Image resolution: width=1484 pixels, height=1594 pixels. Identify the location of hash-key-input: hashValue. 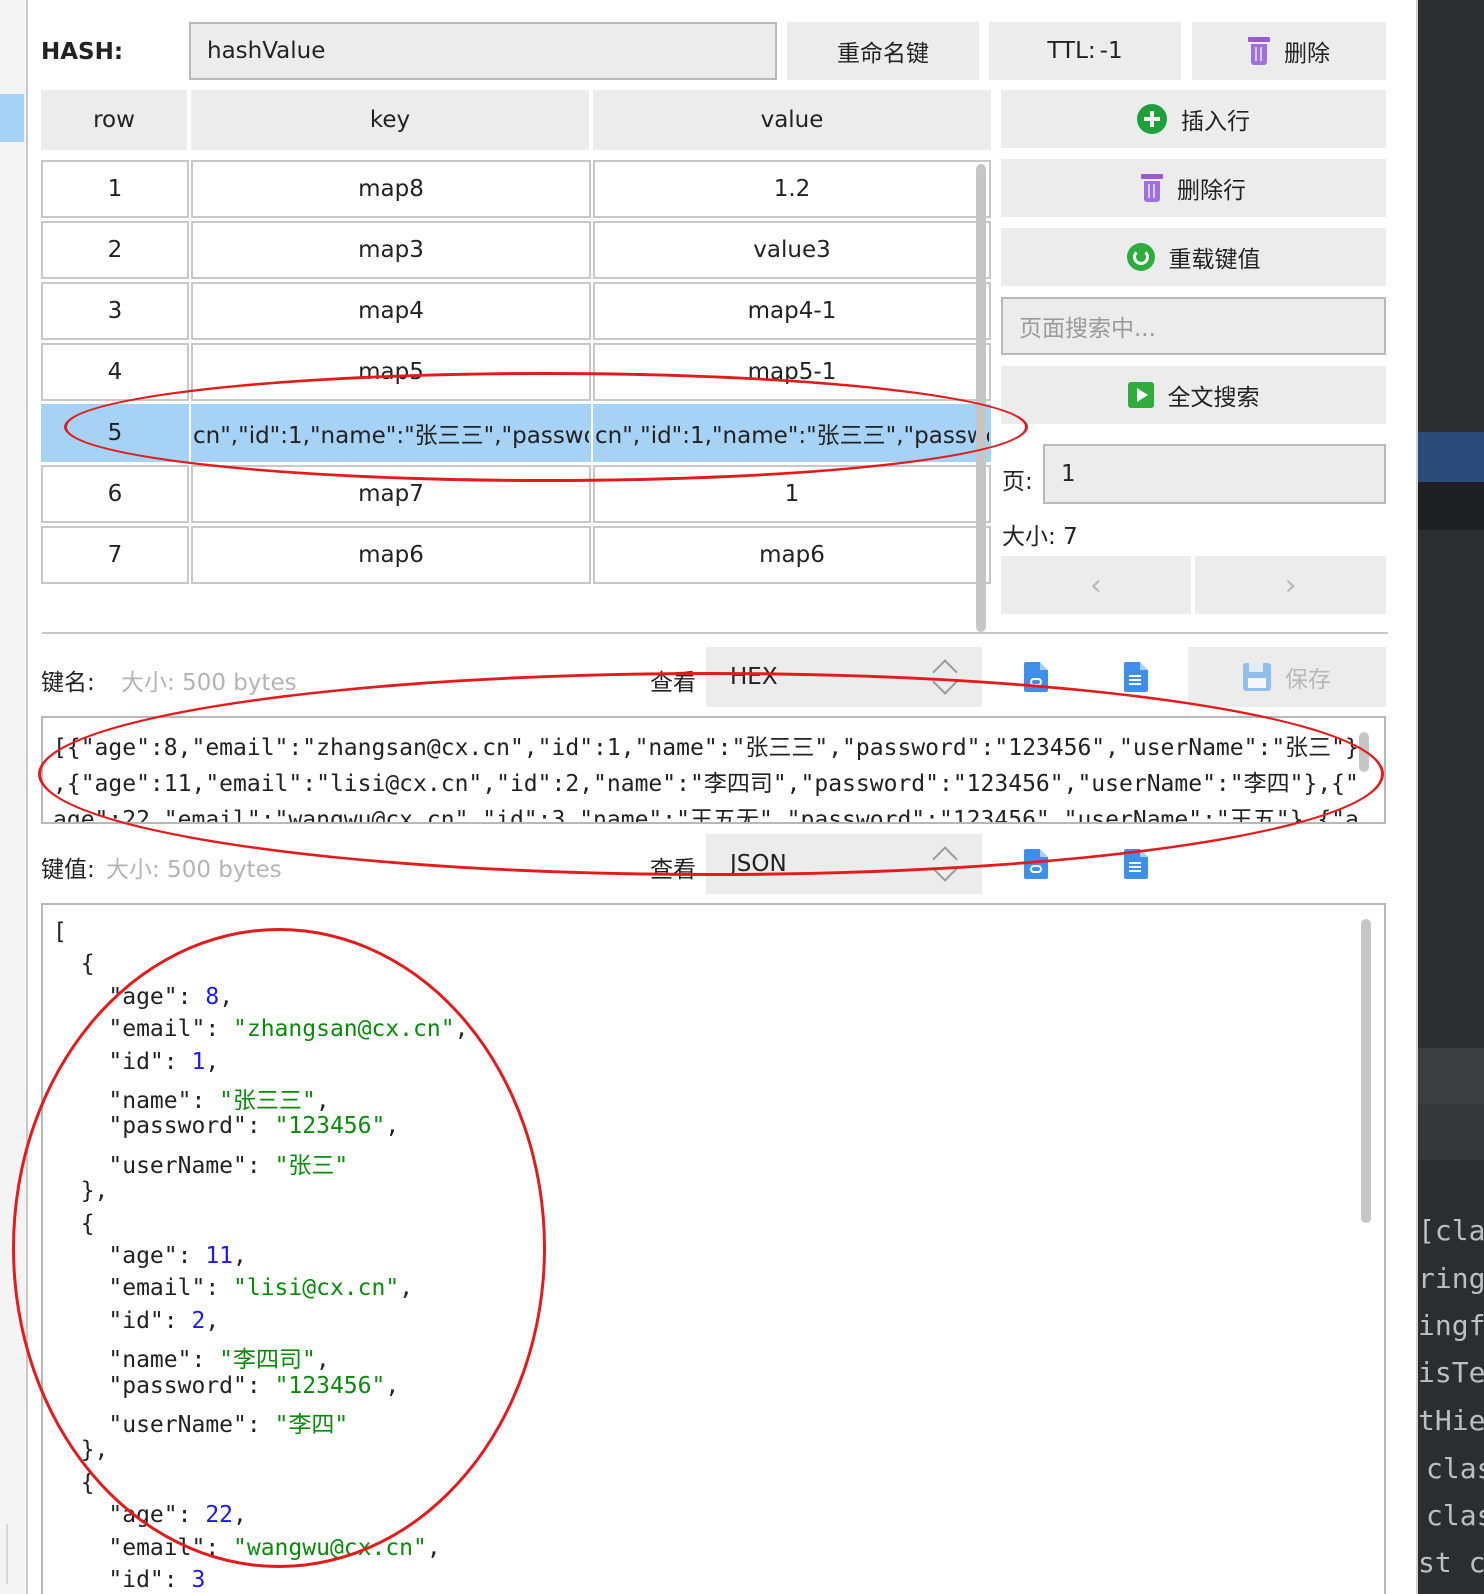
(483, 51).